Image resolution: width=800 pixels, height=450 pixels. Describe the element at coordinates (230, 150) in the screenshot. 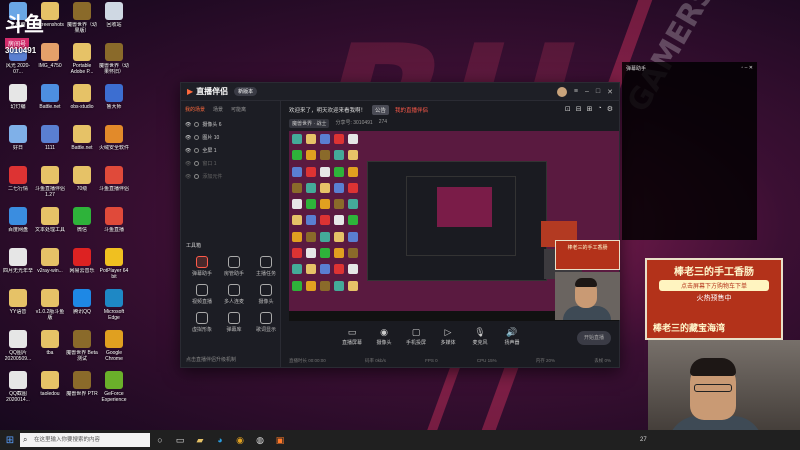

I see `scene-item: 👁 全屏 1` at that location.